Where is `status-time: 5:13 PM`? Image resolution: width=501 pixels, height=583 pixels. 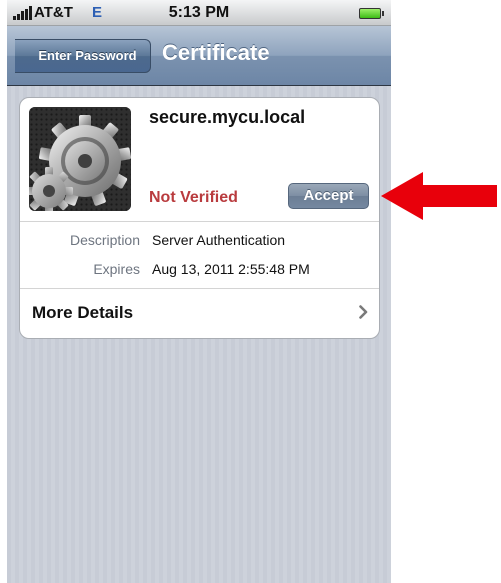
status-time: 5:13 PM is located at coordinates (199, 12).